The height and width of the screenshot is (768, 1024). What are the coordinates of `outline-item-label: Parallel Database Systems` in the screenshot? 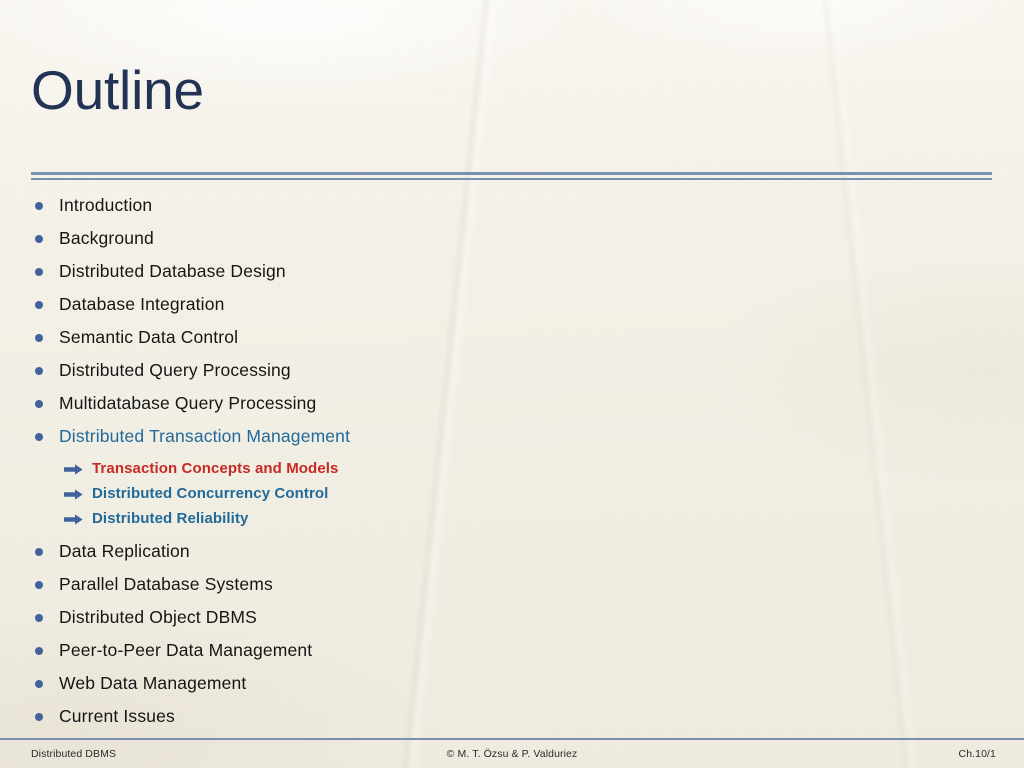 It's located at (166, 584).